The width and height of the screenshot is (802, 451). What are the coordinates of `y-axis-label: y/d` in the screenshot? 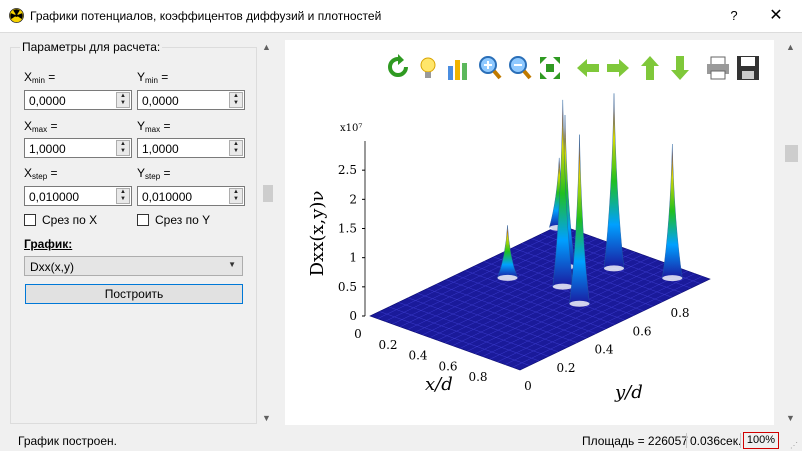 It's located at (628, 392).